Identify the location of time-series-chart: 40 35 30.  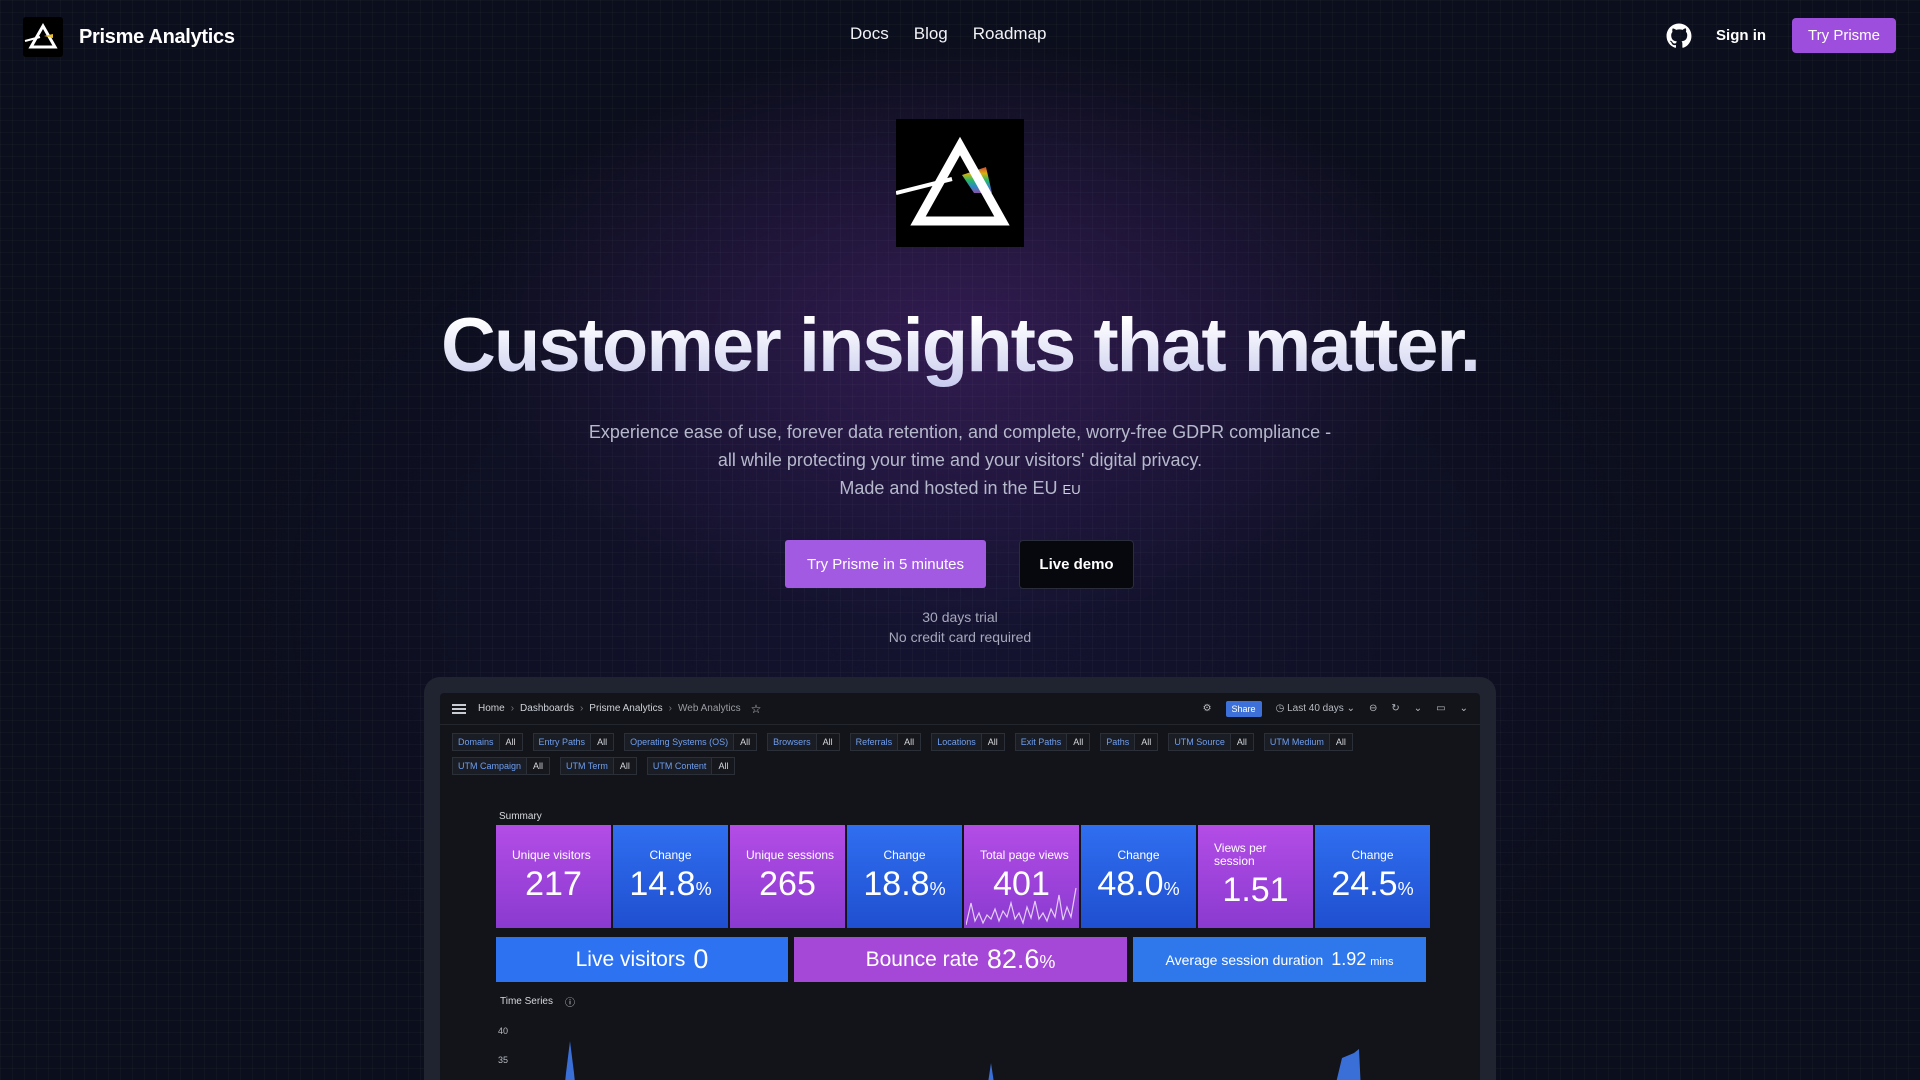
(929, 1053).